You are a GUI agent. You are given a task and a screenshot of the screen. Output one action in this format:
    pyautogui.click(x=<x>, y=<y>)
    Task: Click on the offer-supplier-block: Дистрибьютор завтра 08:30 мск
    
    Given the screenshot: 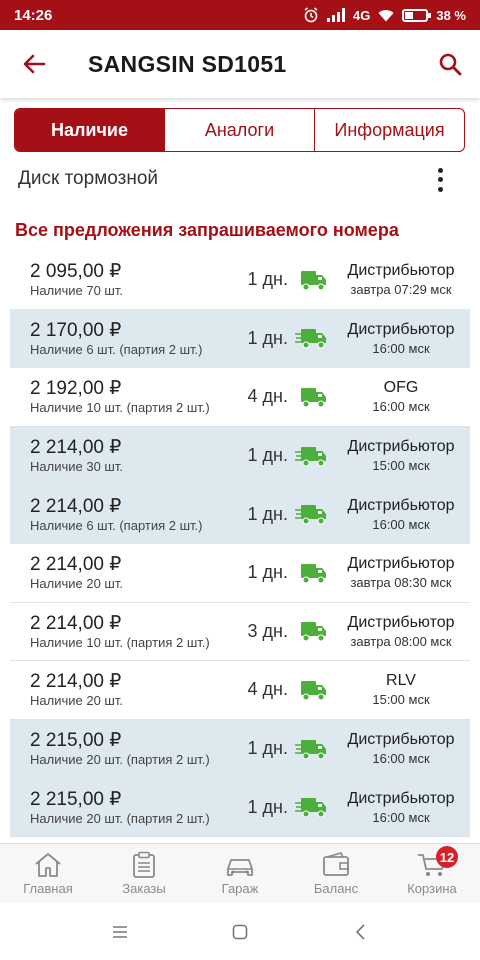 What is the action you would take?
    pyautogui.click(x=401, y=572)
    